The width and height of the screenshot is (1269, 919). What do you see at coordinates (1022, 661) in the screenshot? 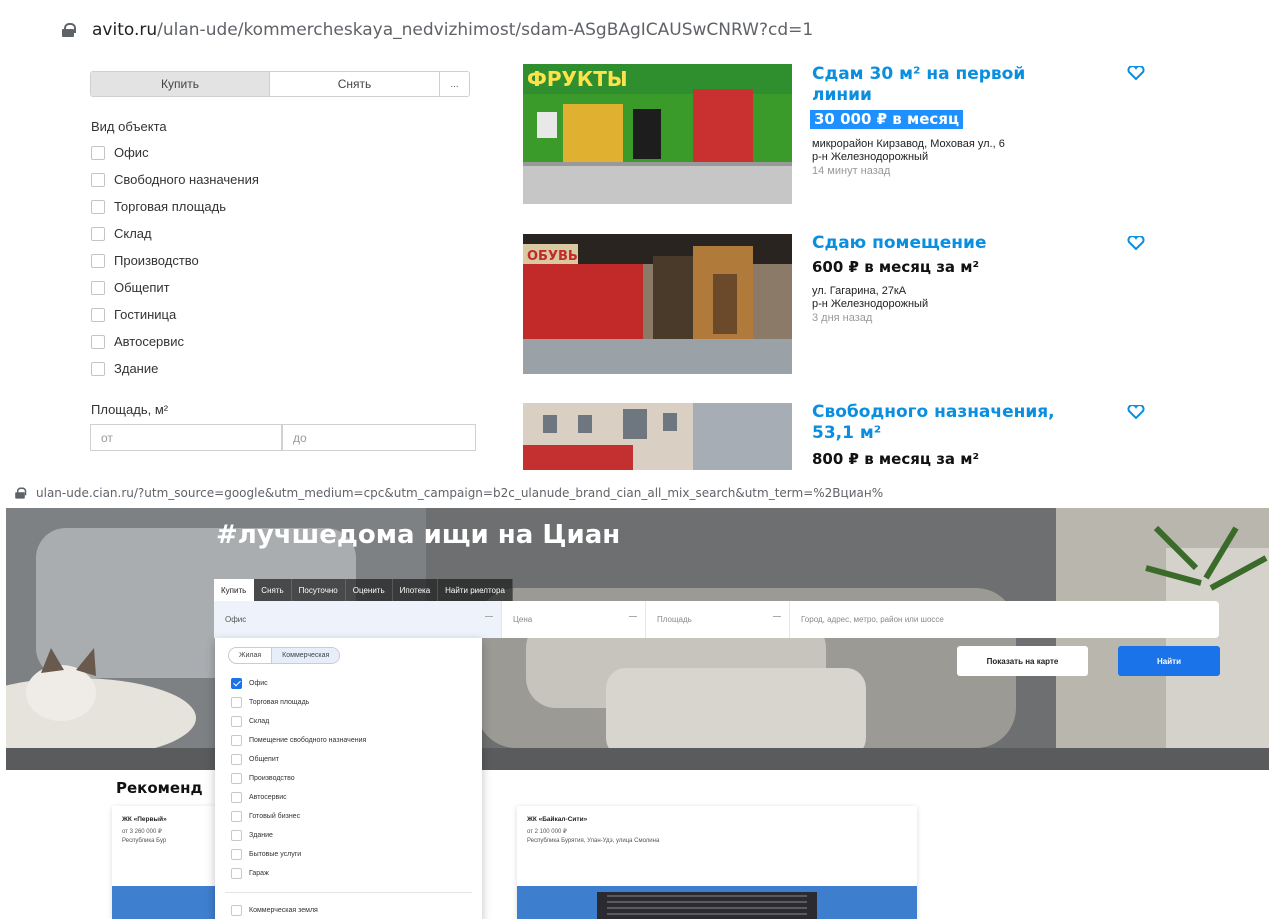
I see `show-on-map-button: Показать на карте` at bounding box center [1022, 661].